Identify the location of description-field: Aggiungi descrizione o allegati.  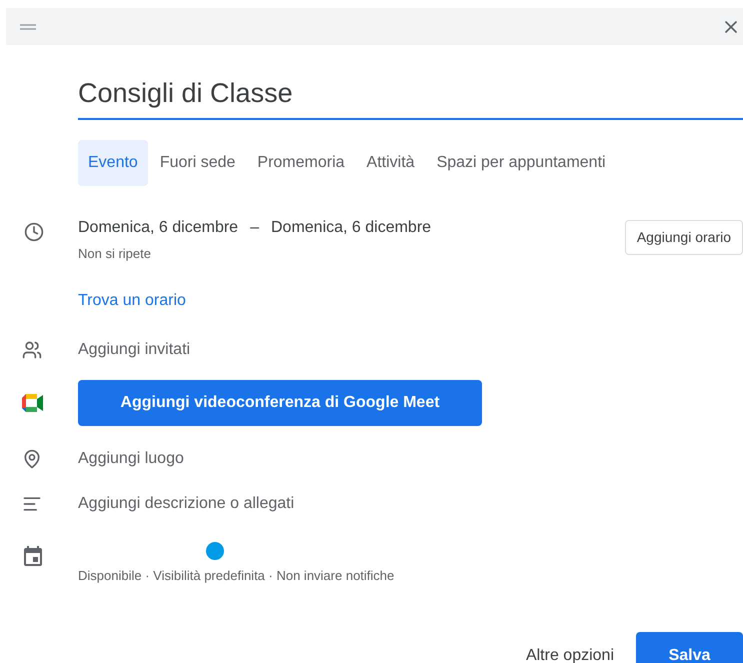
(278, 504).